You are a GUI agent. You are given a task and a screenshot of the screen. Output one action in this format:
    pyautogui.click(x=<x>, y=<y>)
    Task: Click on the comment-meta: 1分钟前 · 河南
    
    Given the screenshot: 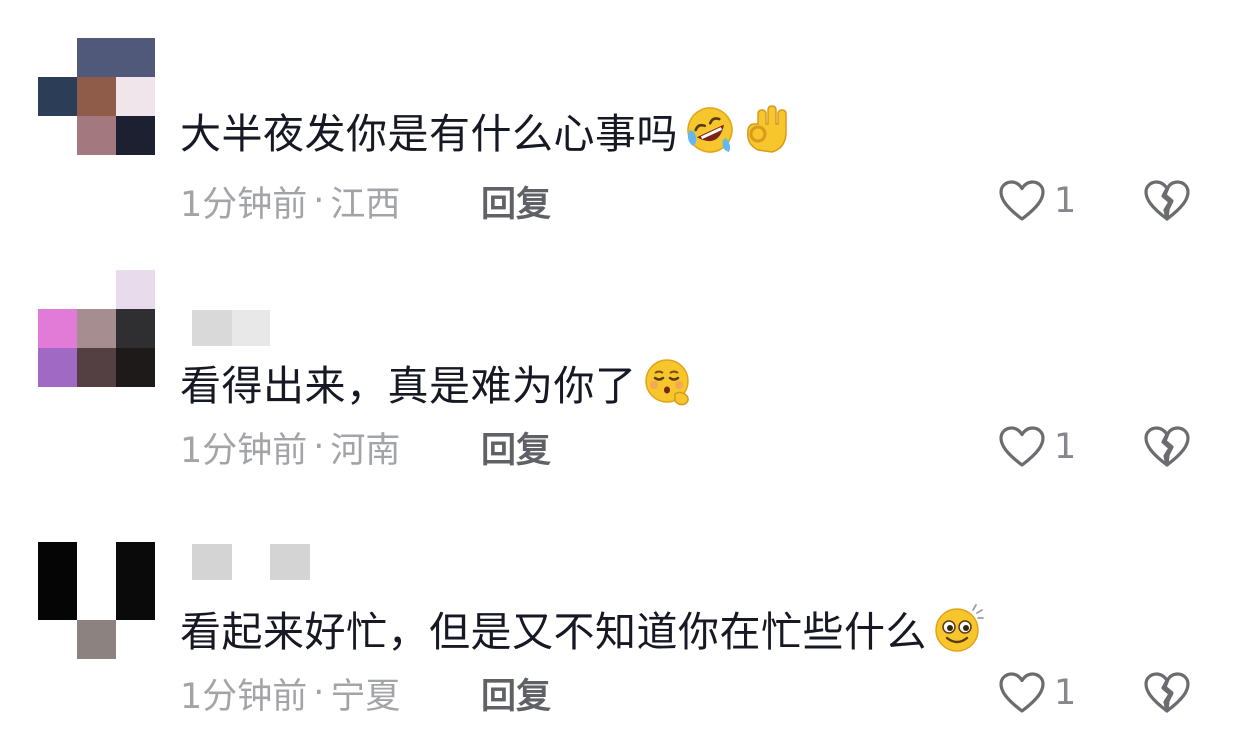 What is the action you would take?
    pyautogui.click(x=290, y=447)
    